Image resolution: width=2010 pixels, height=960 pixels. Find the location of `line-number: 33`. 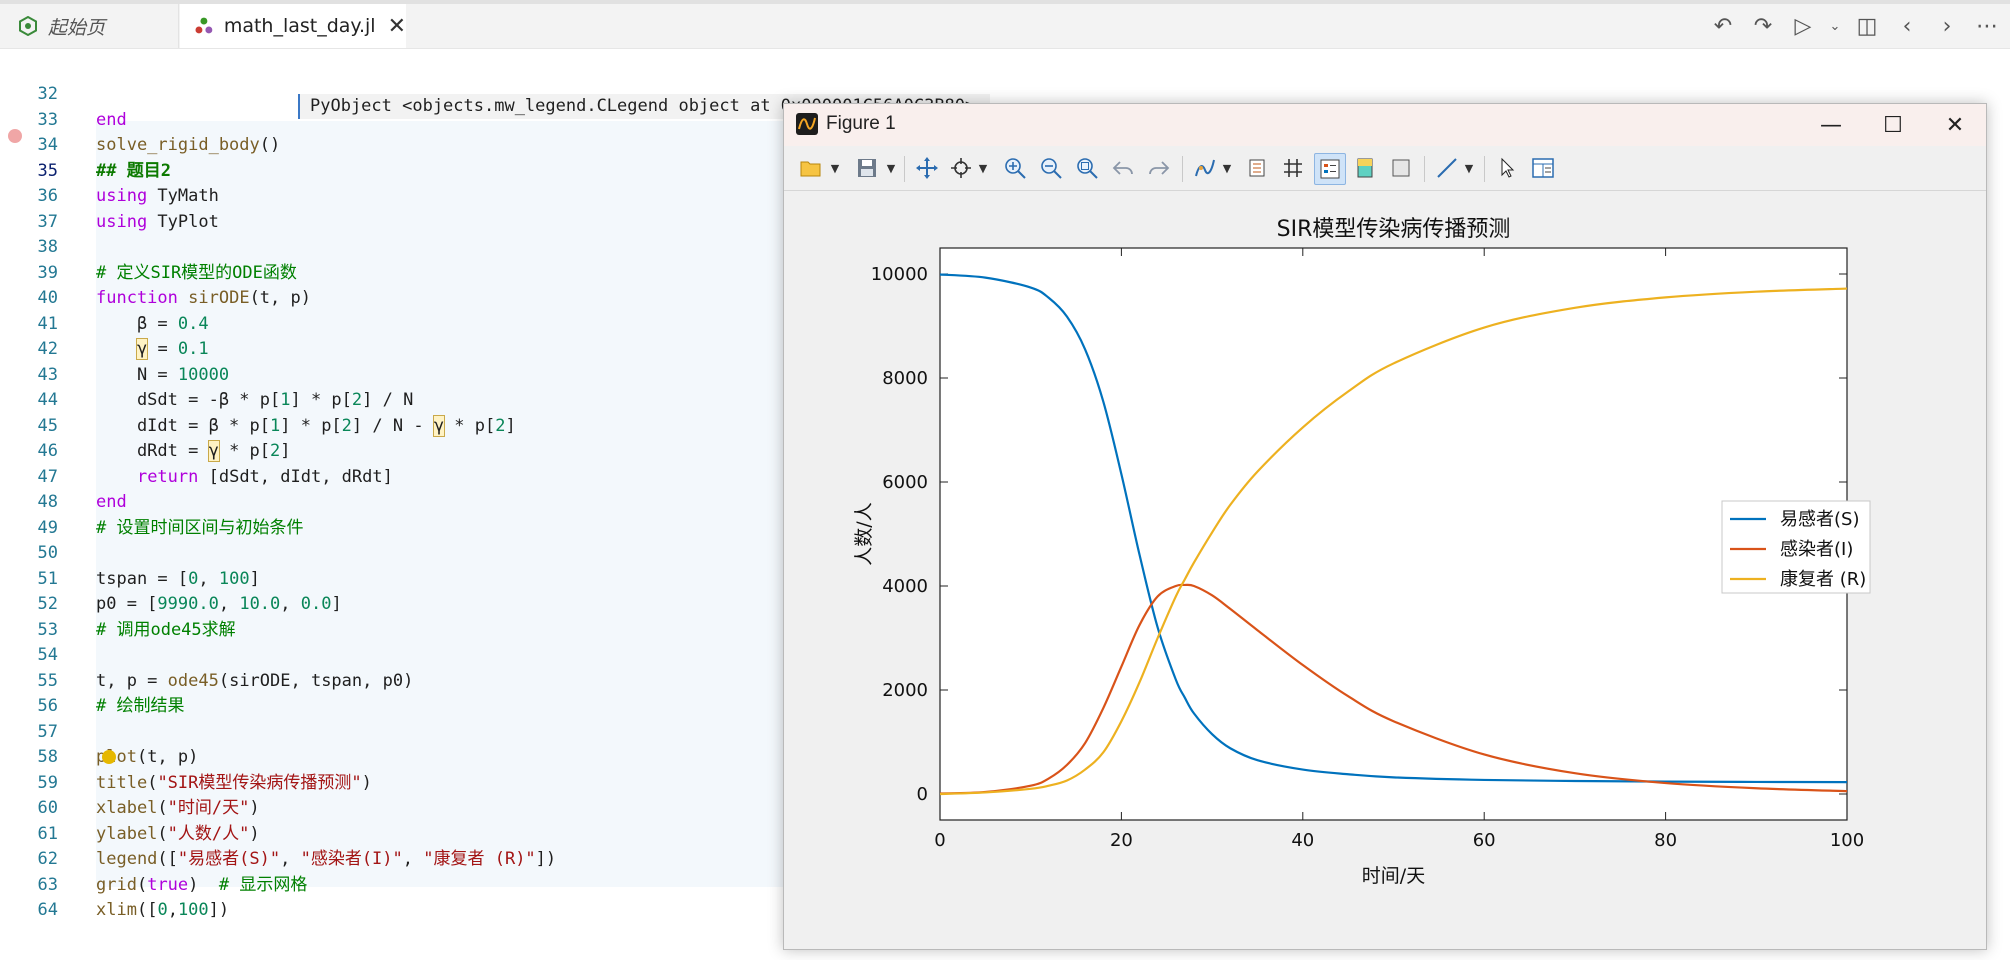

line-number: 33 is located at coordinates (47, 119).